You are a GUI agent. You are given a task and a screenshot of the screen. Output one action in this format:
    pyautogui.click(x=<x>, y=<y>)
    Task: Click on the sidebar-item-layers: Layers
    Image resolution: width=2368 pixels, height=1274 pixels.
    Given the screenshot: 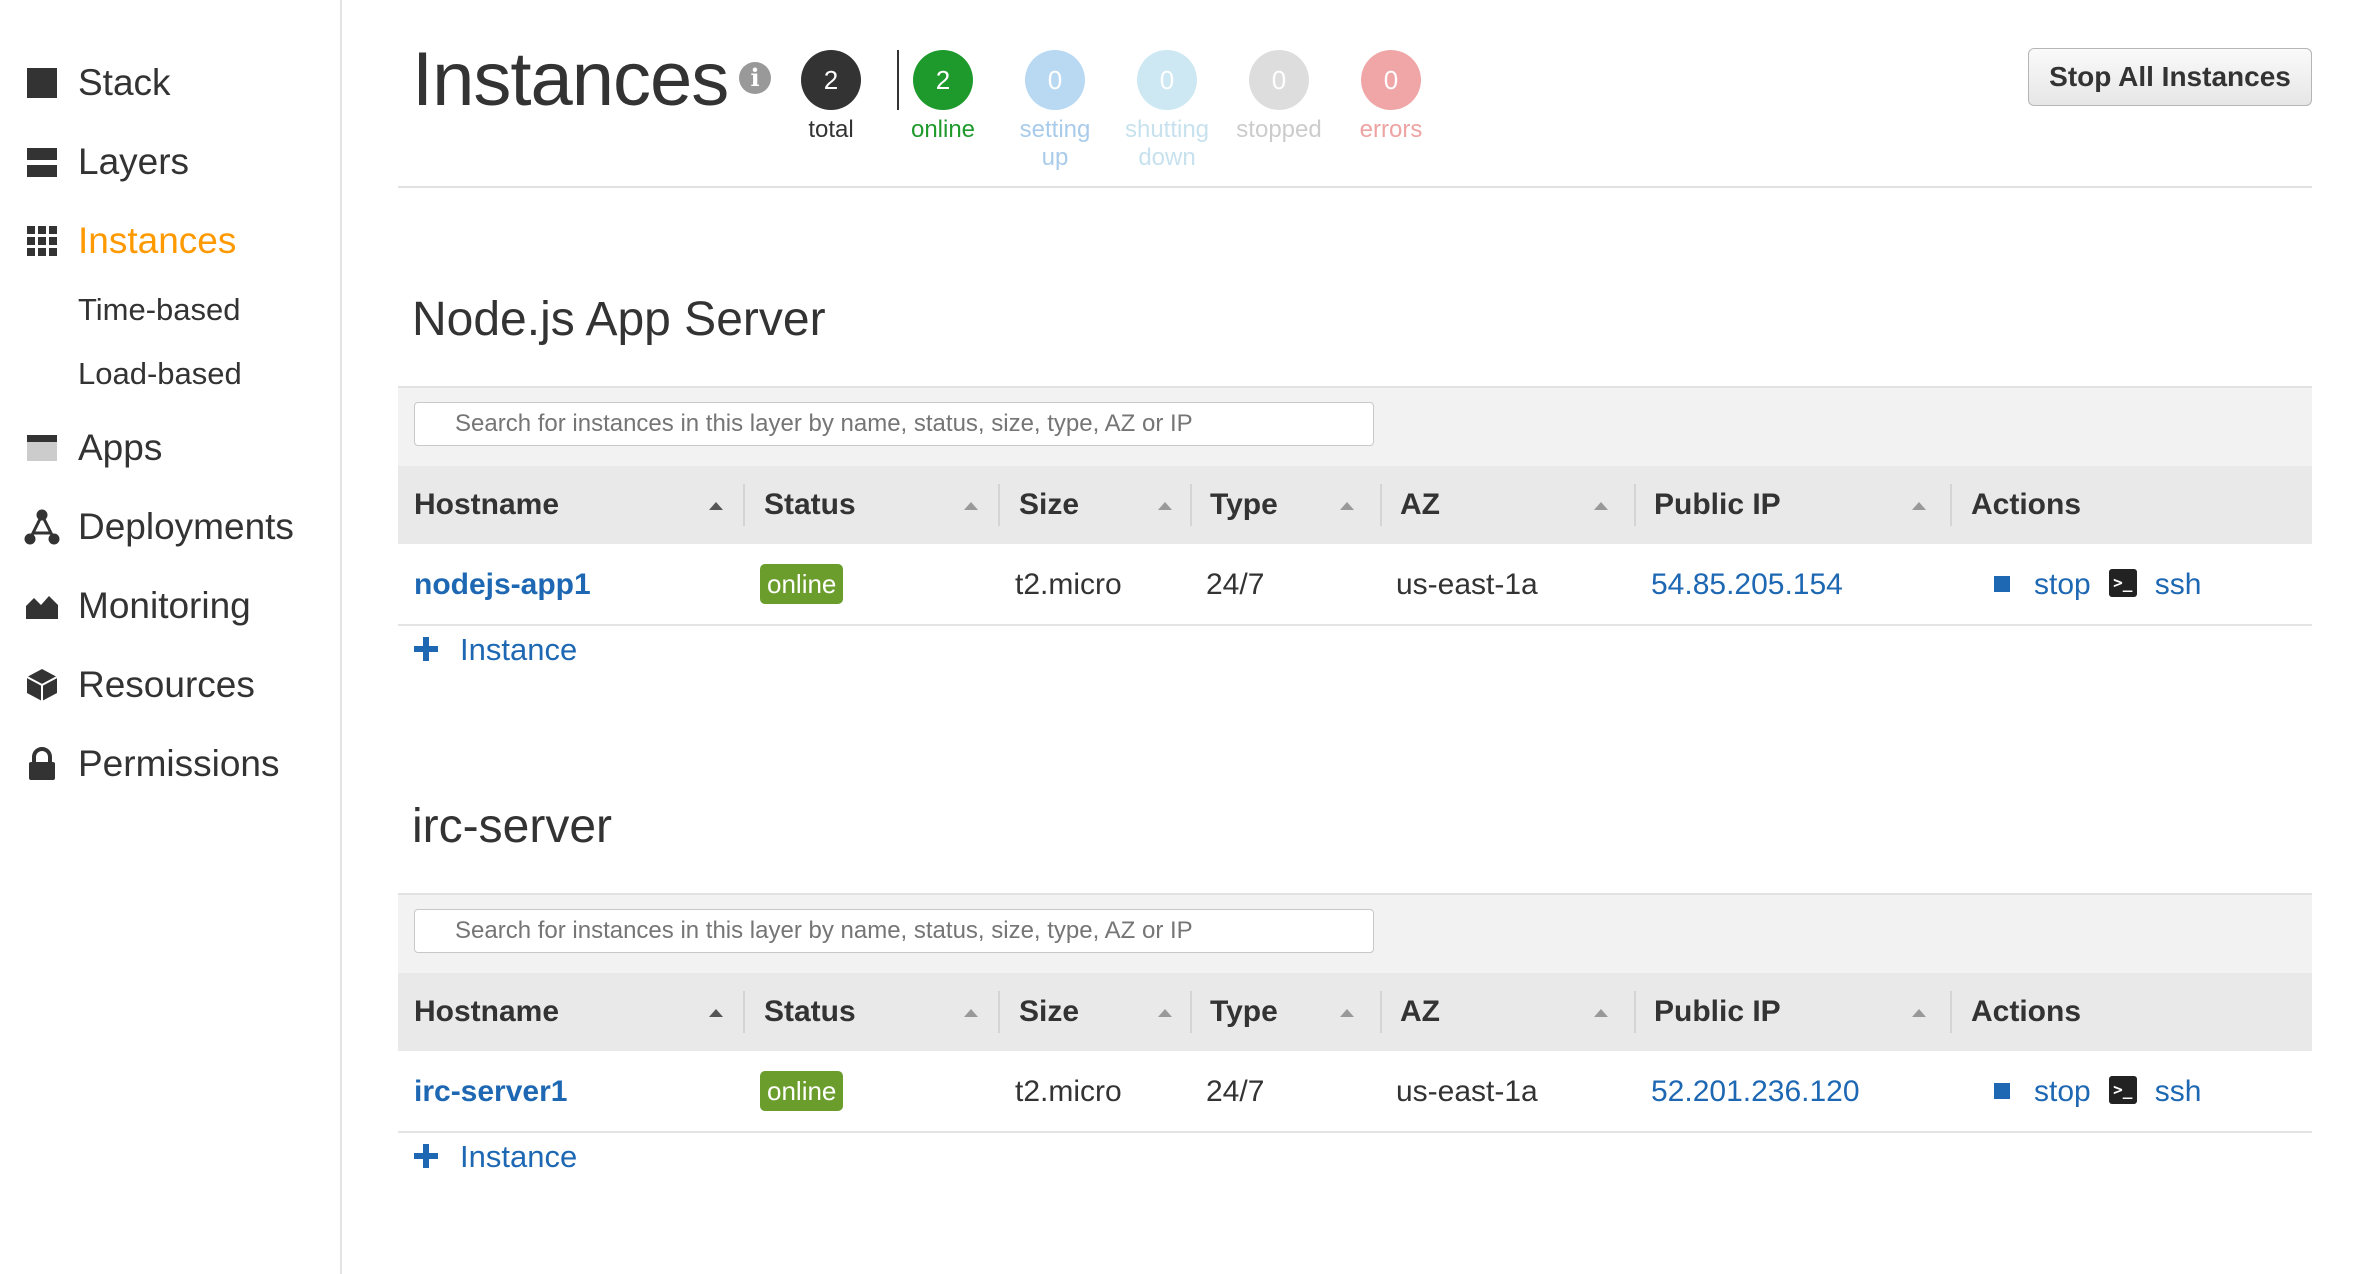 What is the action you would take?
    pyautogui.click(x=106, y=162)
    